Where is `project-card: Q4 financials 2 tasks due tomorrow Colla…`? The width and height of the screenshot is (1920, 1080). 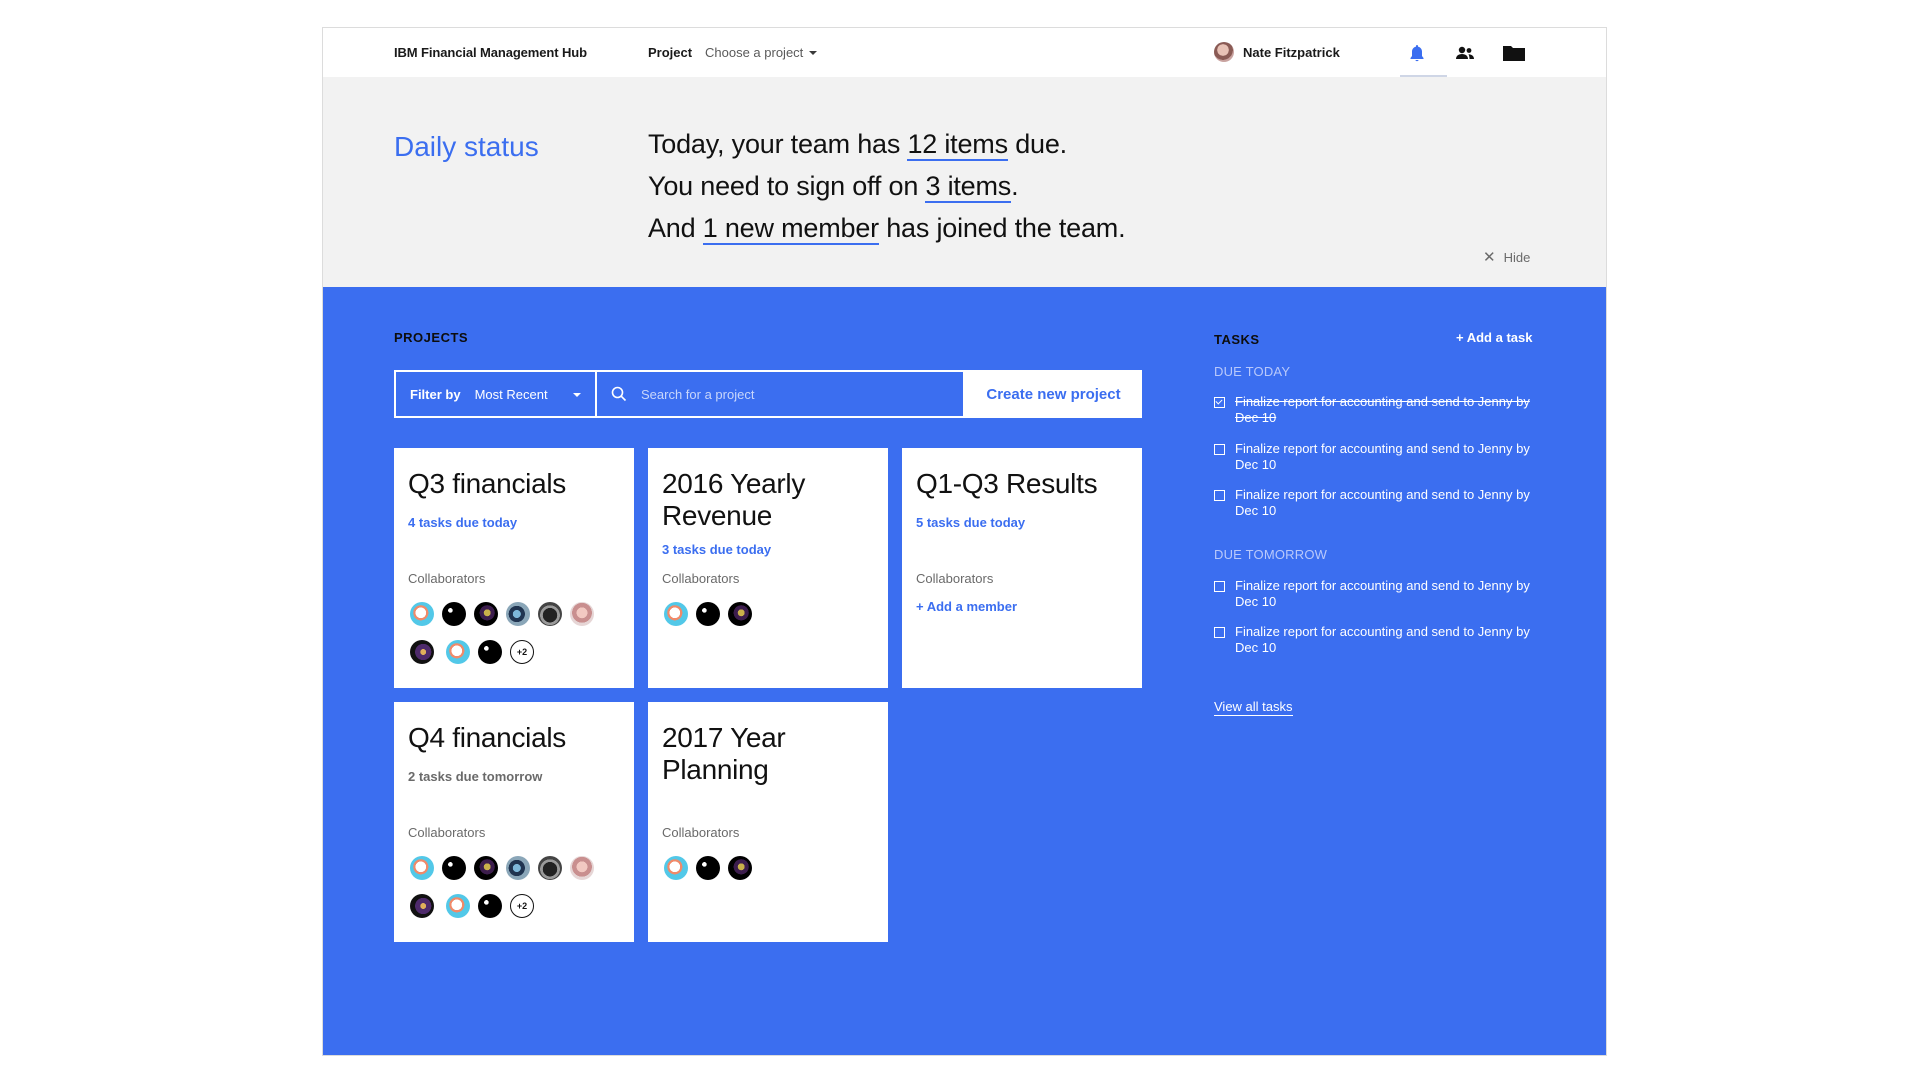 project-card: Q4 financials 2 tasks due tomorrow Colla… is located at coordinates (514, 822).